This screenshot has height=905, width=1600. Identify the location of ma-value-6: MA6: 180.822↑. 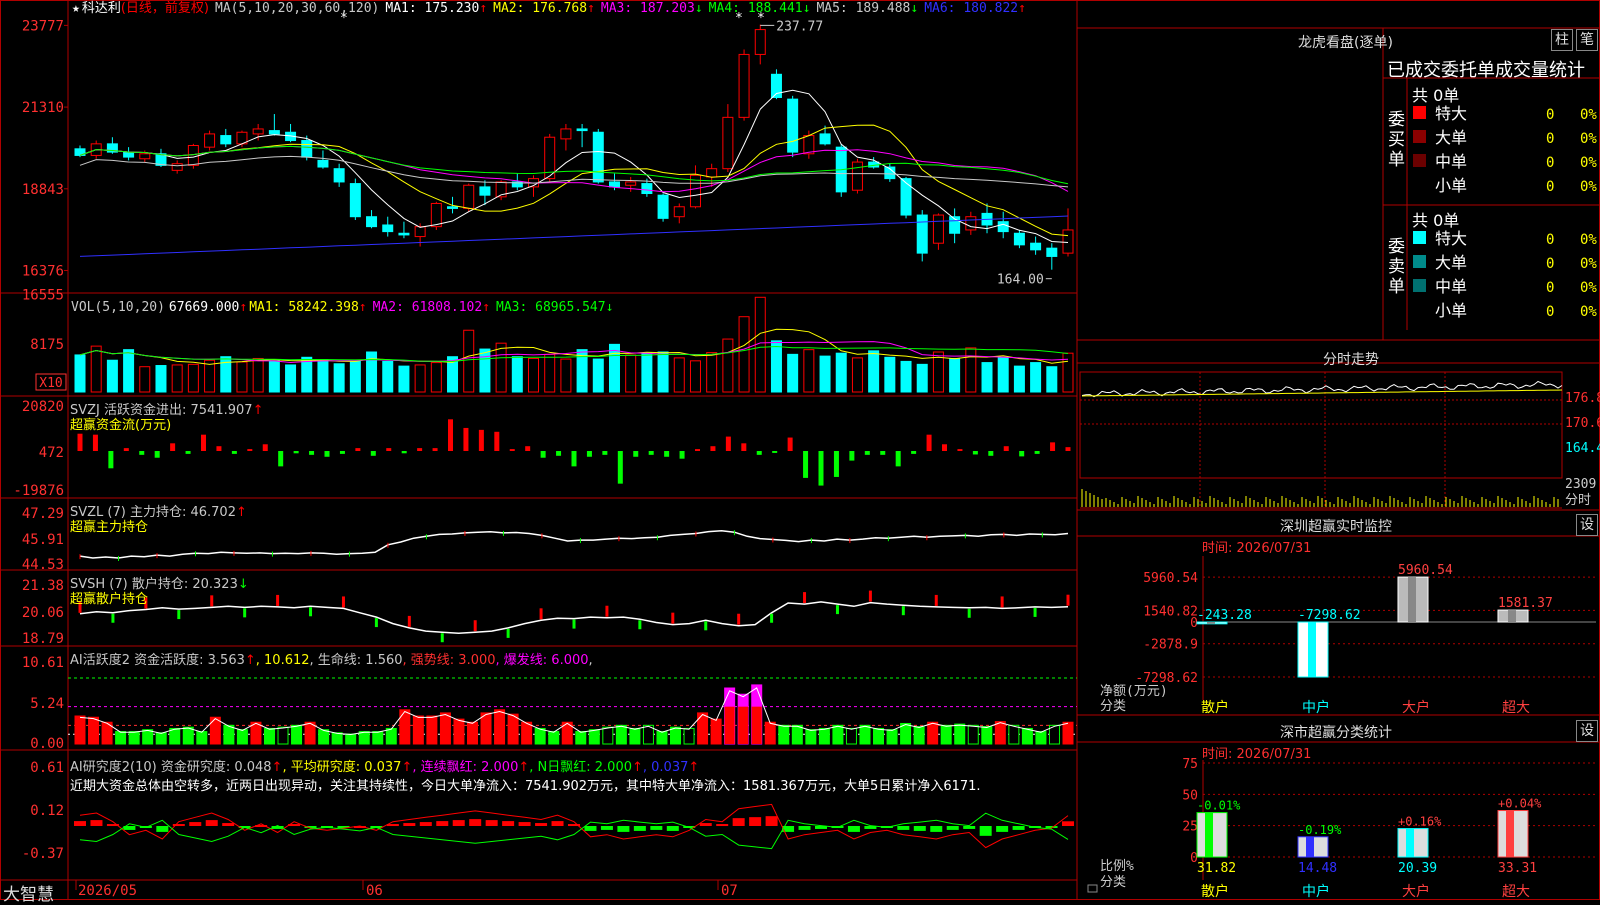
(975, 8).